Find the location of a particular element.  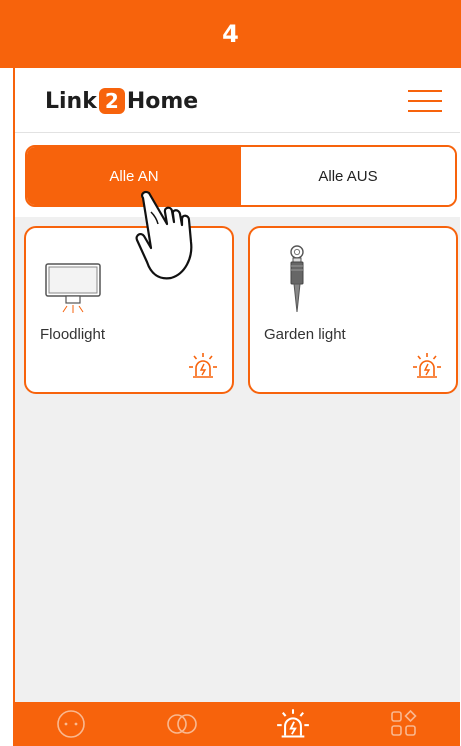

hamburger-menu-icon is located at coordinates (425, 102).